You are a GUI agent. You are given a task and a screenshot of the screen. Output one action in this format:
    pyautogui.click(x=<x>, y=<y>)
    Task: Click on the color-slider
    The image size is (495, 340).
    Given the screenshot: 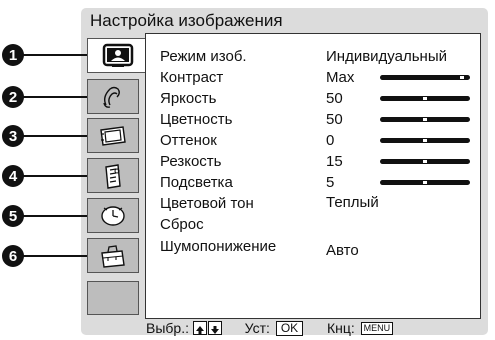 What is the action you would take?
    pyautogui.click(x=425, y=119)
    